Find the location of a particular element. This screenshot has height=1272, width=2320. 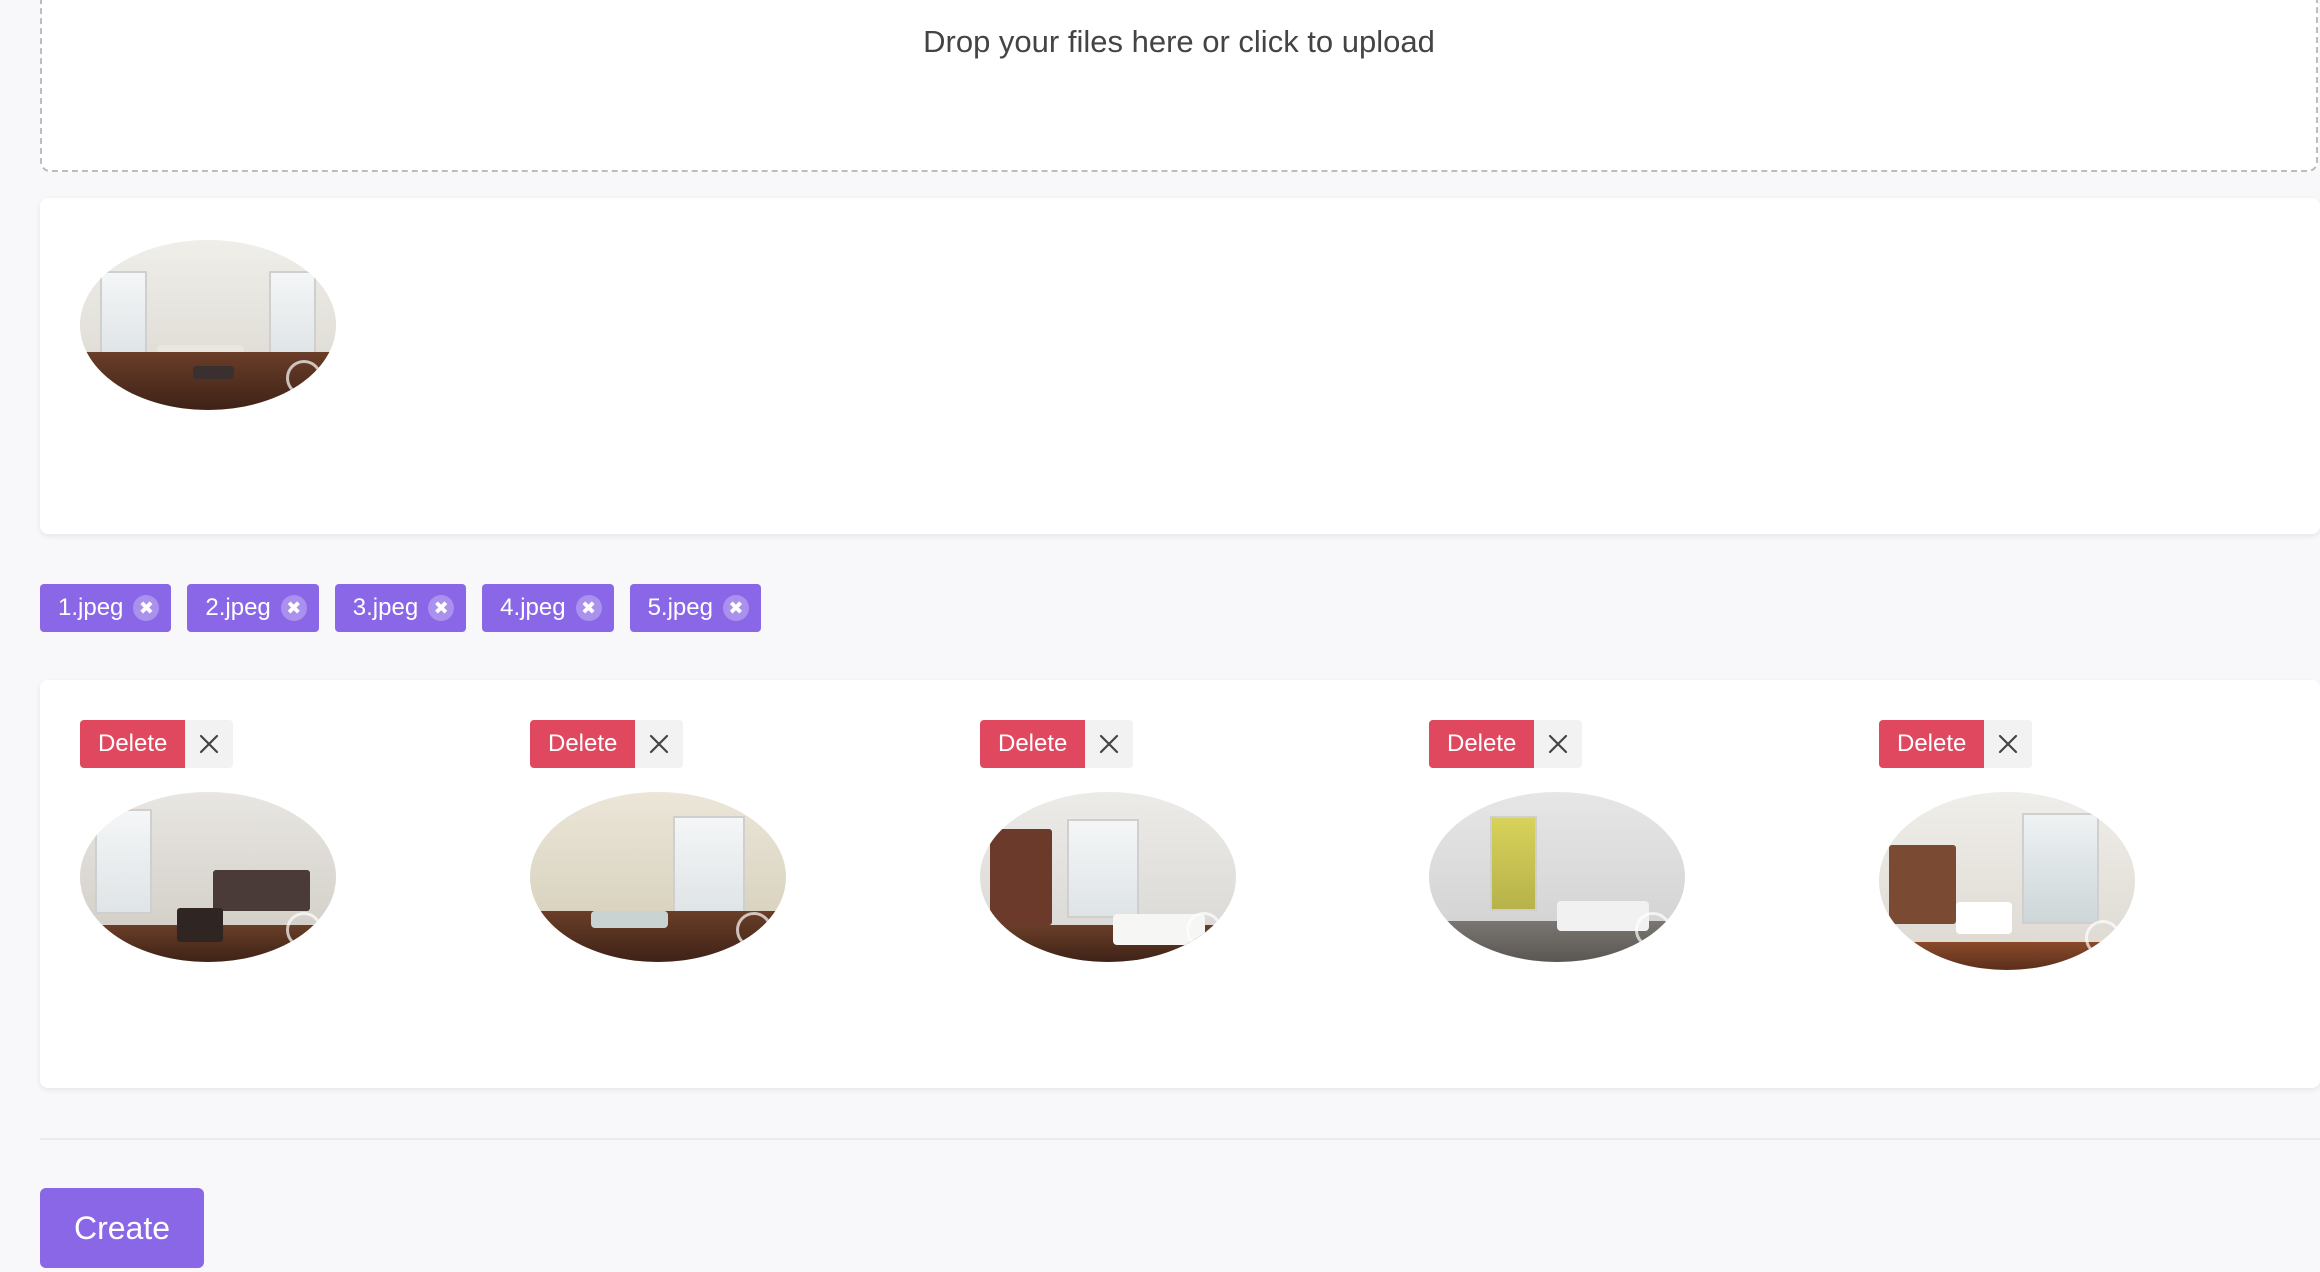

file-tag: 1.jpeg ✖ is located at coordinates (106, 608).